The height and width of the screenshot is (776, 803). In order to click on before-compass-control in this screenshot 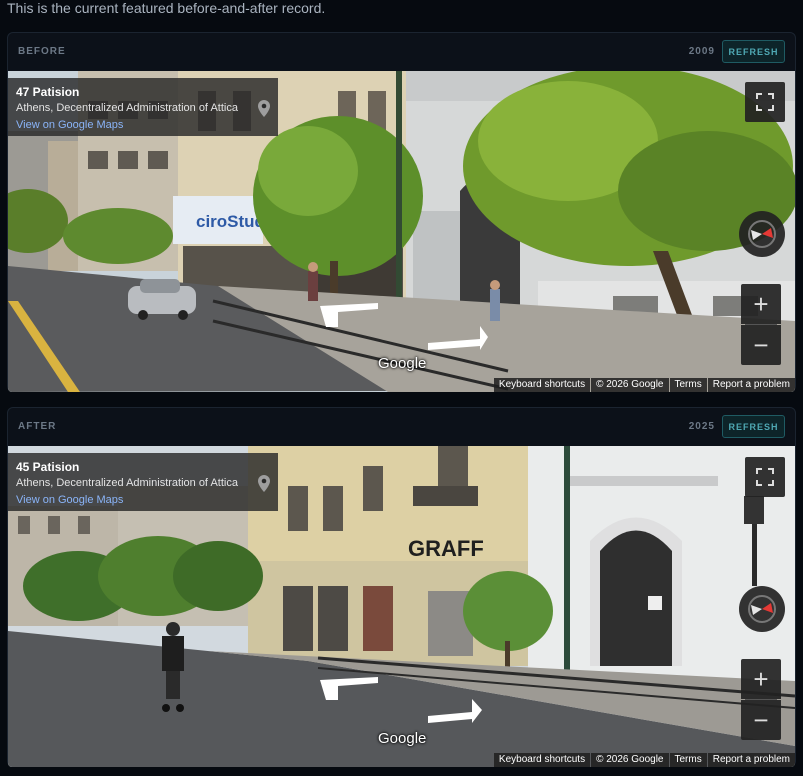, I will do `click(762, 234)`.